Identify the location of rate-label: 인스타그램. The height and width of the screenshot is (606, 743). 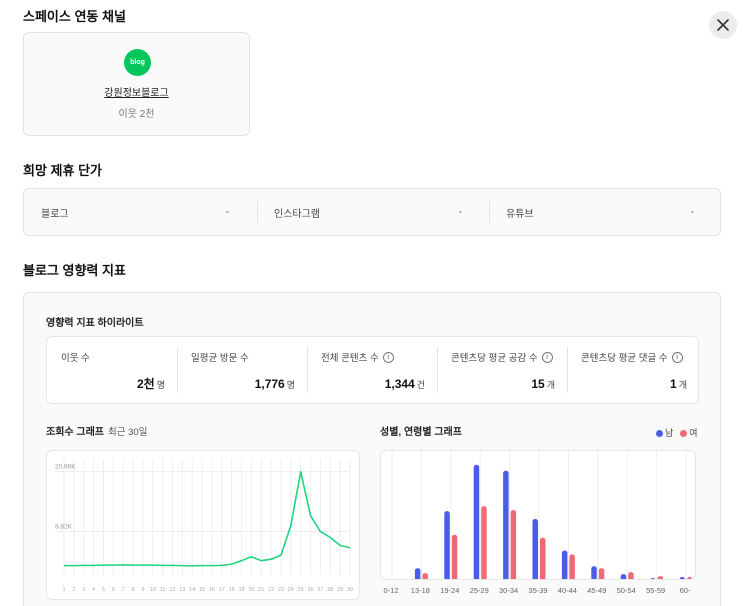
(297, 214).